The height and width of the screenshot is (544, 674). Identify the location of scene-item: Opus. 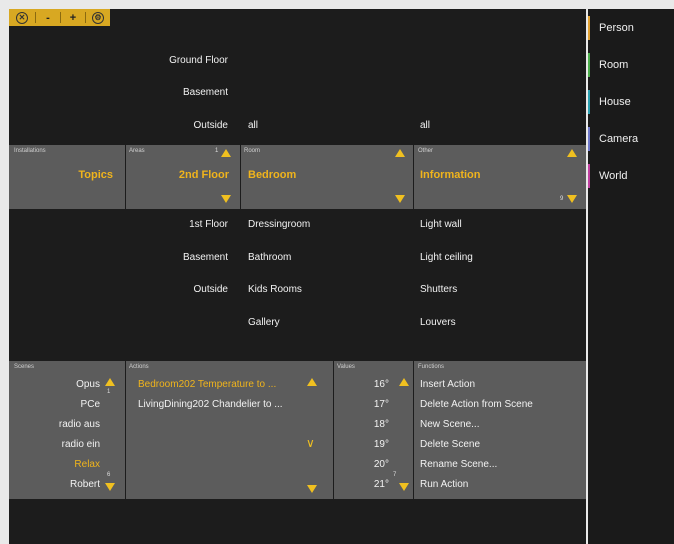
(59, 384).